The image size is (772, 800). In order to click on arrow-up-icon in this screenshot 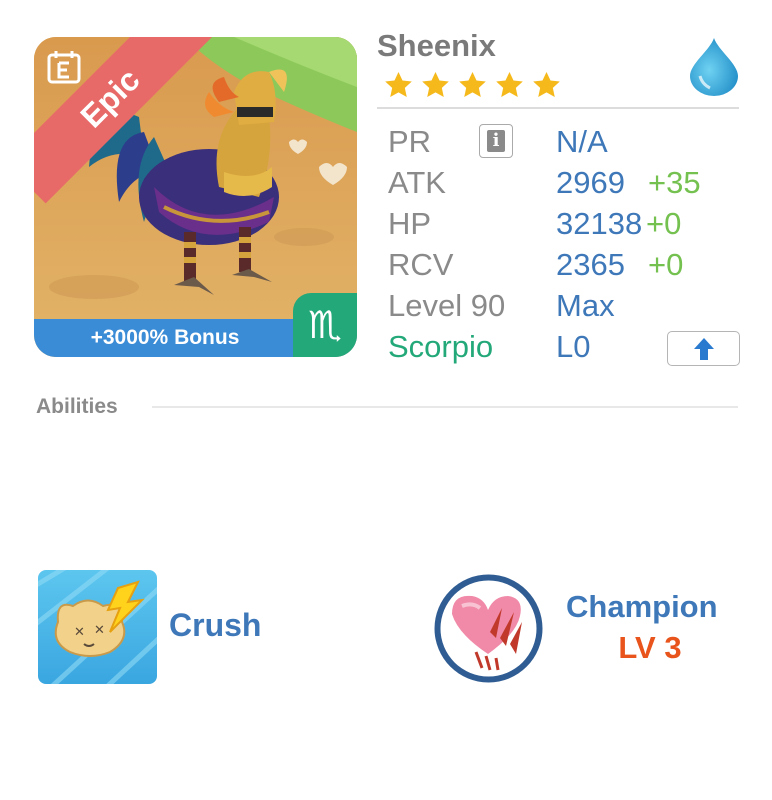, I will do `click(703, 348)`.